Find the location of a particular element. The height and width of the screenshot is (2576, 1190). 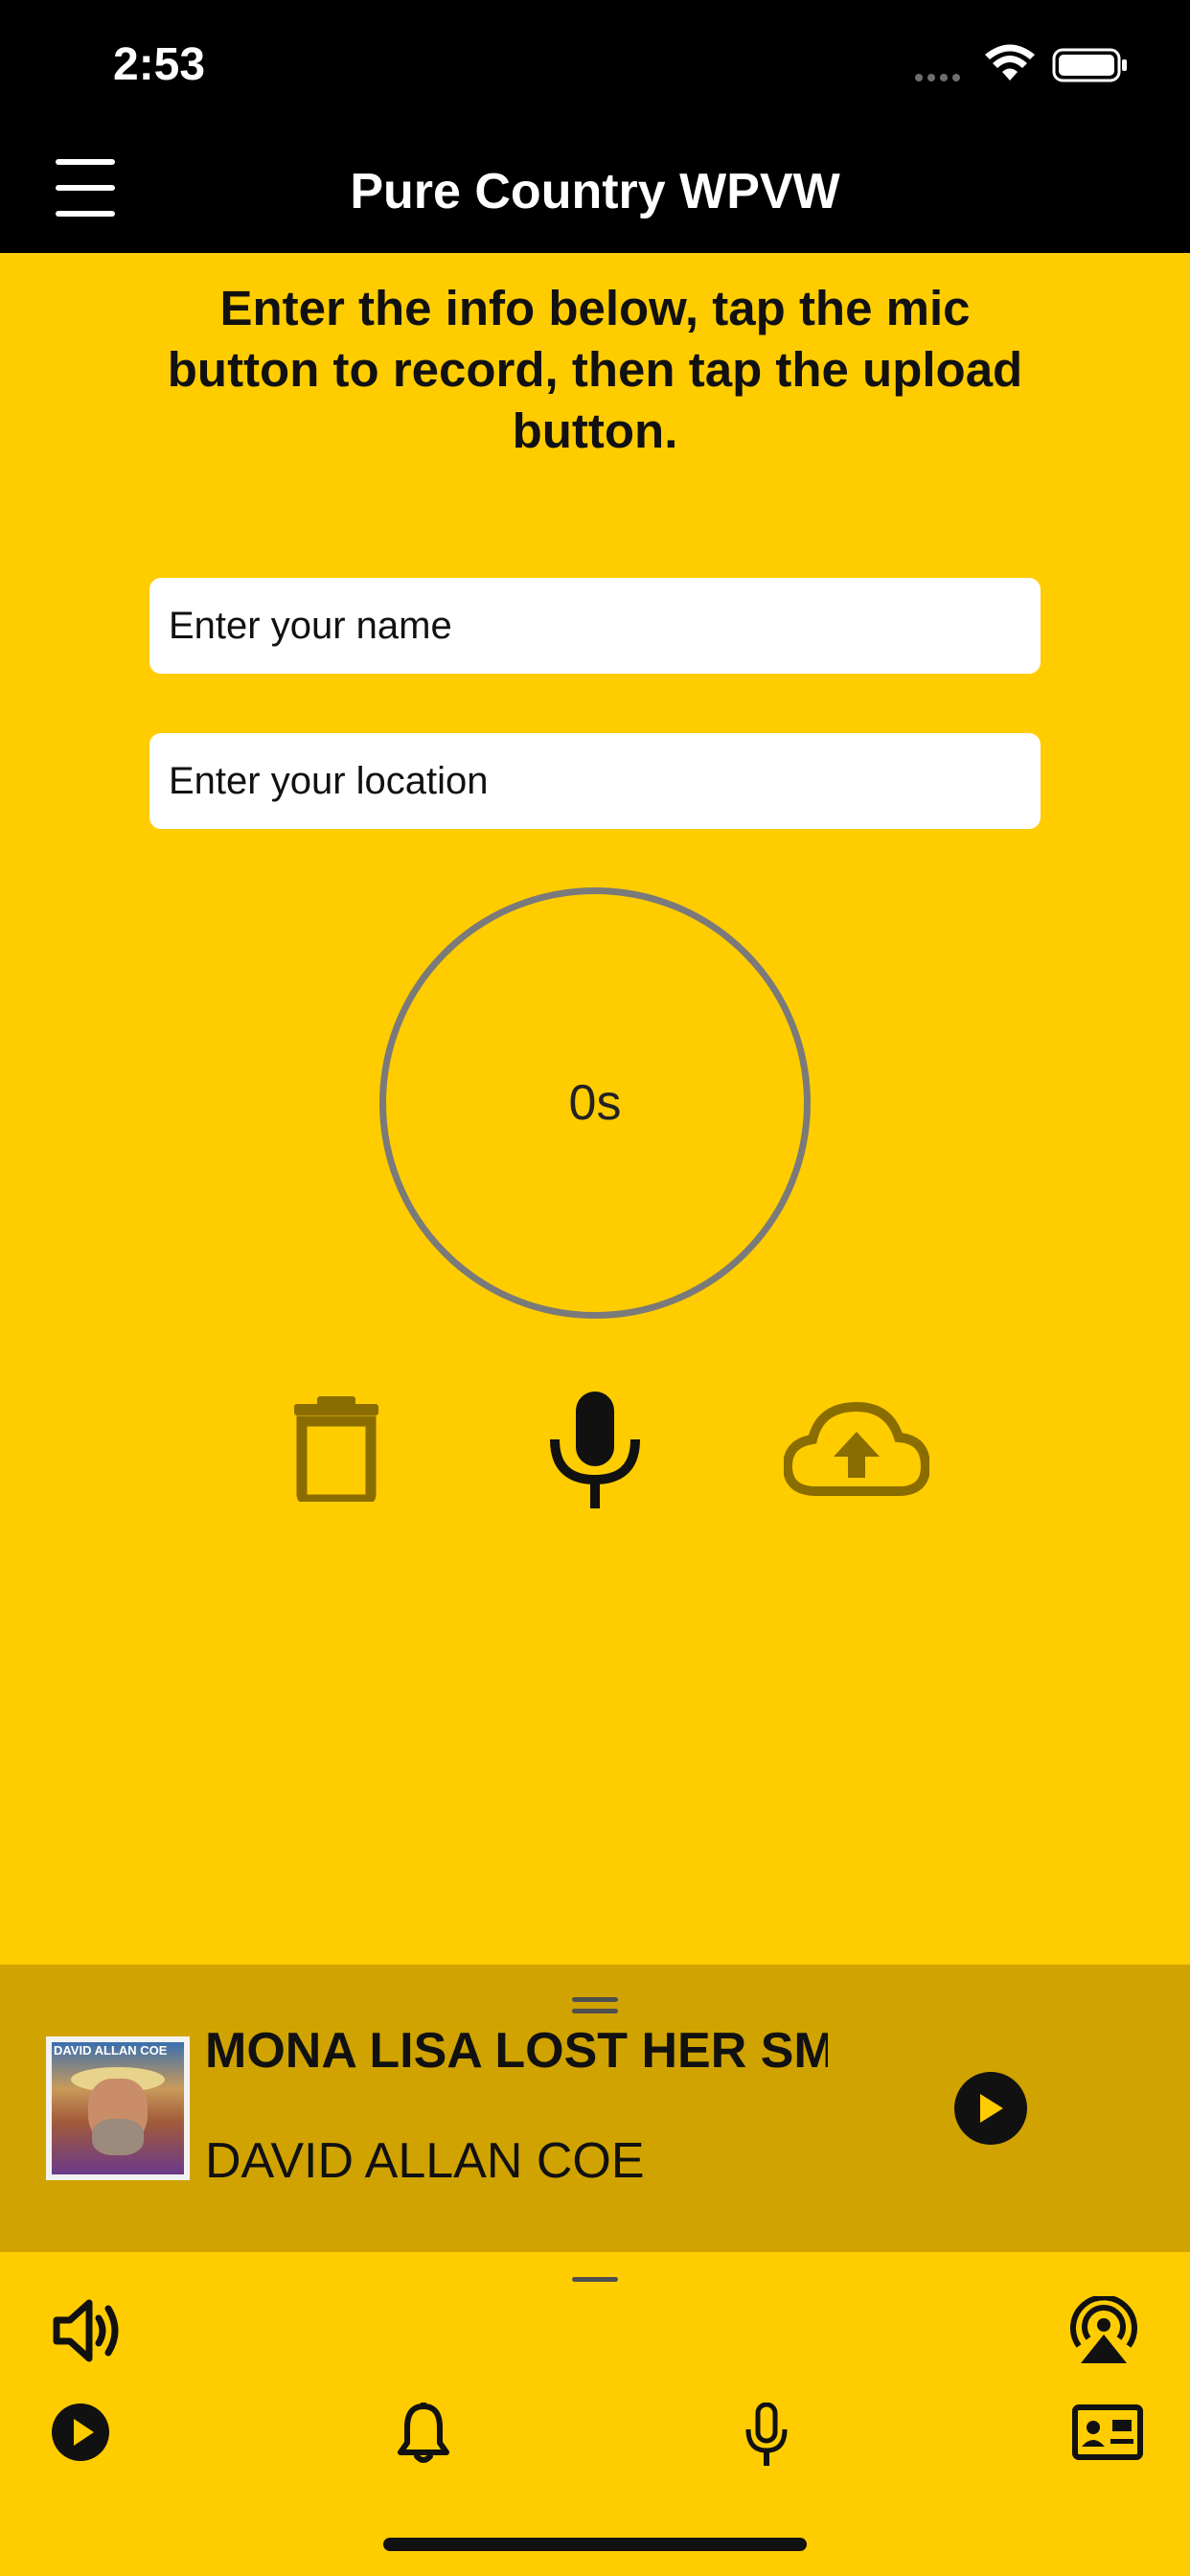

home-indicator is located at coordinates (595, 2544).